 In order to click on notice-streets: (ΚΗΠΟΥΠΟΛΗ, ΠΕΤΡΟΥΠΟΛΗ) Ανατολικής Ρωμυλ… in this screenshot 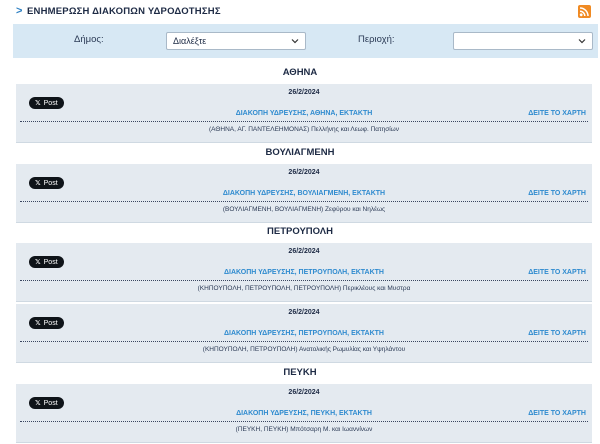, I will do `click(304, 349)`.